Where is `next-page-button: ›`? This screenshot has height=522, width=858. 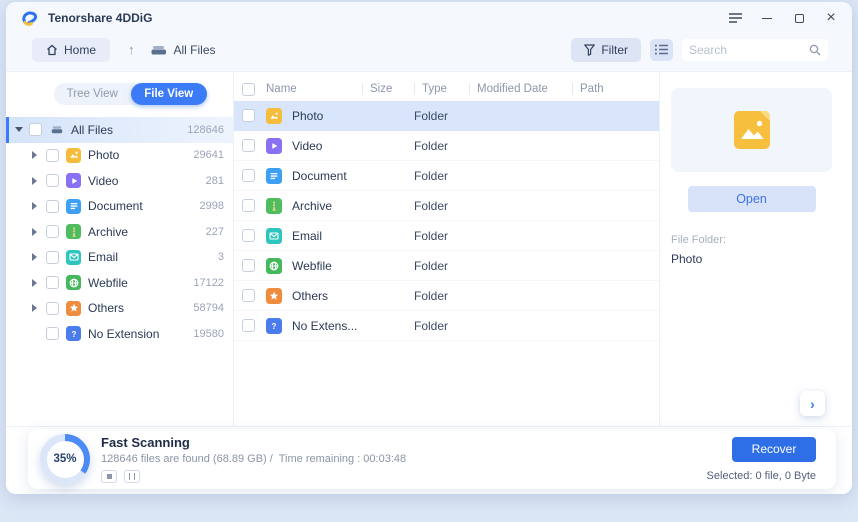 next-page-button: › is located at coordinates (812, 403).